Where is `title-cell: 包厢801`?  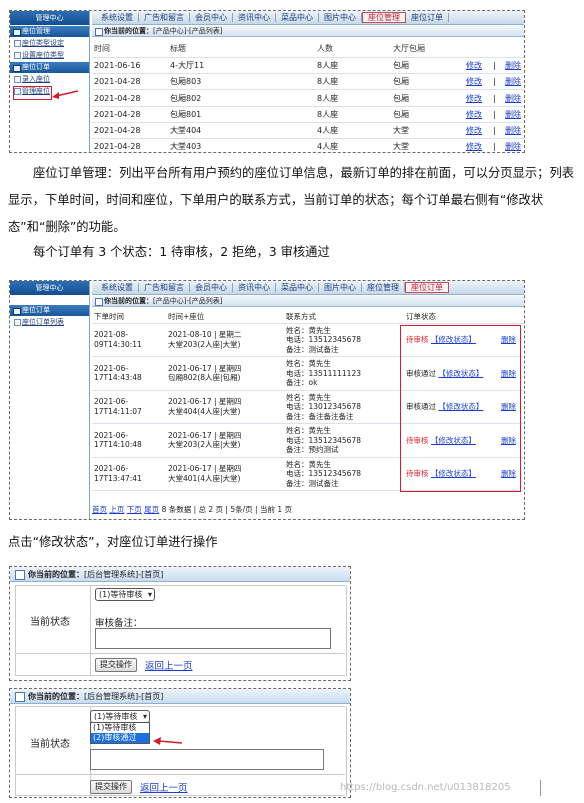 title-cell: 包厢801 is located at coordinates (241, 114).